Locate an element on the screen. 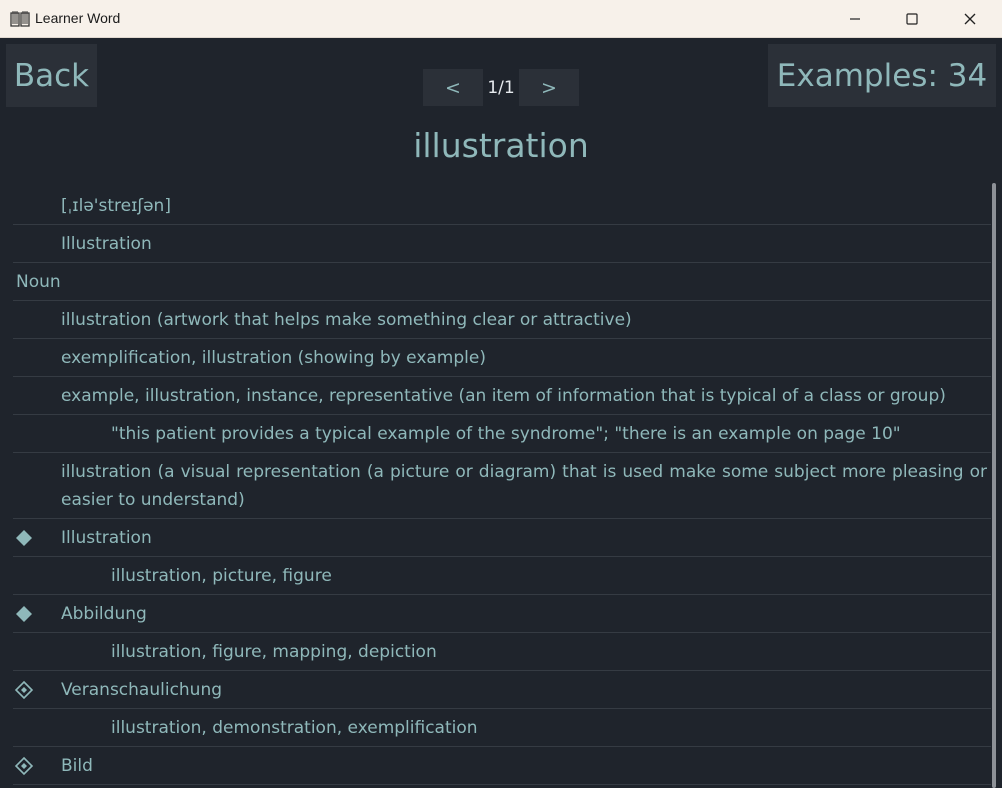 The image size is (1002, 788). part-of-speech-row: Noun is located at coordinates (502, 282).